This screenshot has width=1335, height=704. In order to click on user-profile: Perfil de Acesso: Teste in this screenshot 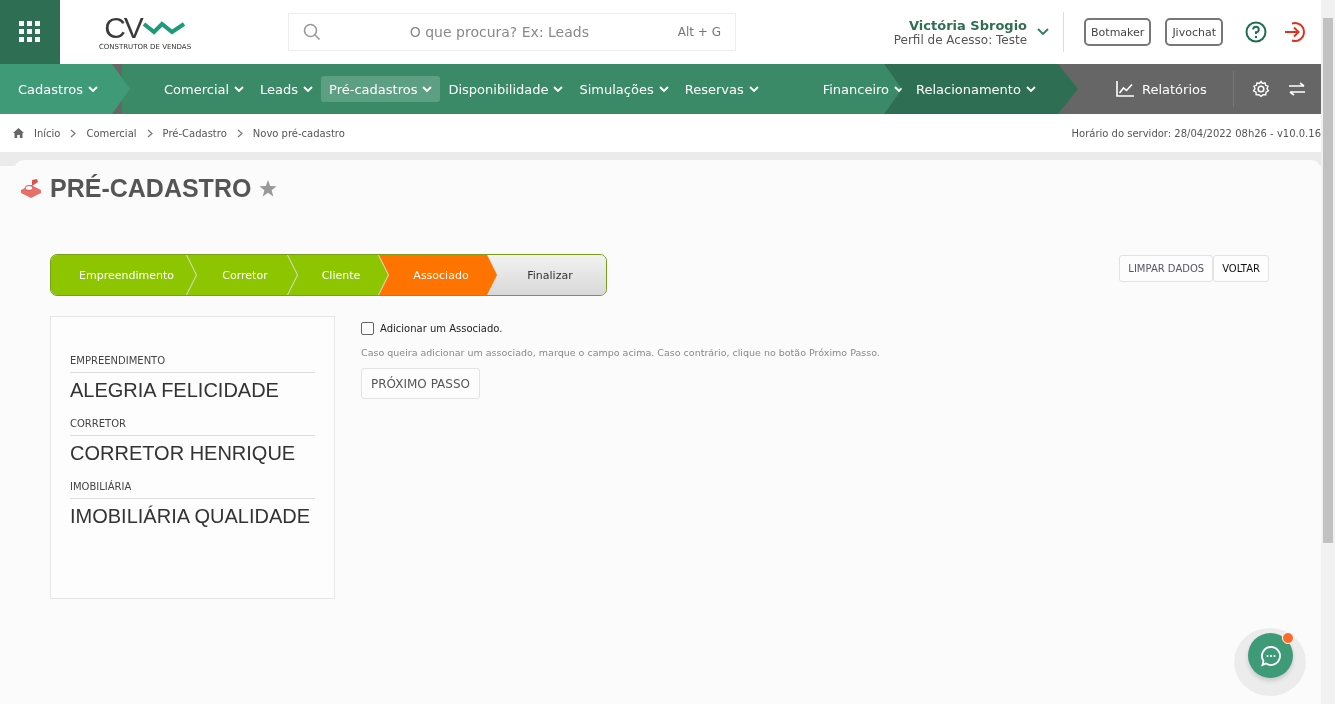, I will do `click(960, 39)`.